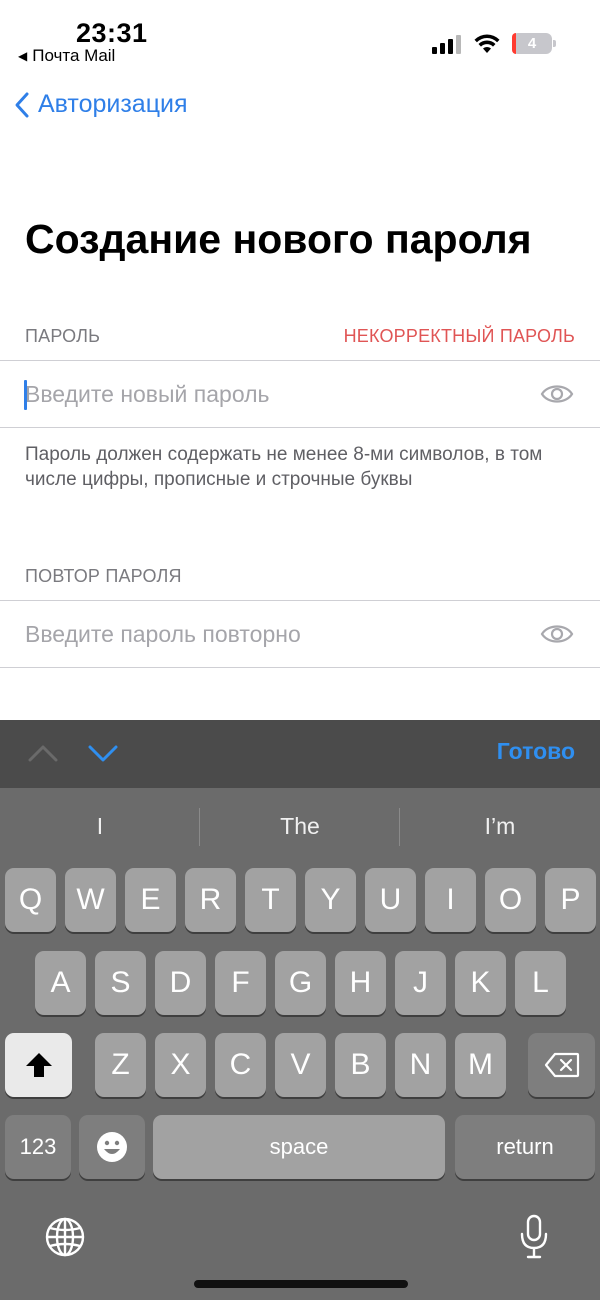 This screenshot has width=600, height=1300. I want to click on password-row, so click(300, 394).